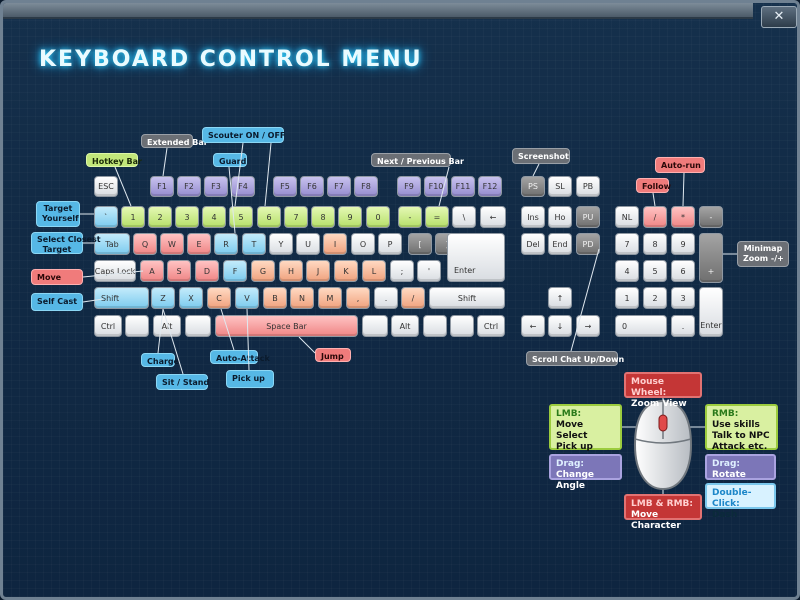  What do you see at coordinates (570, 464) in the screenshot?
I see `left-drag-heading: Drag:` at bounding box center [570, 464].